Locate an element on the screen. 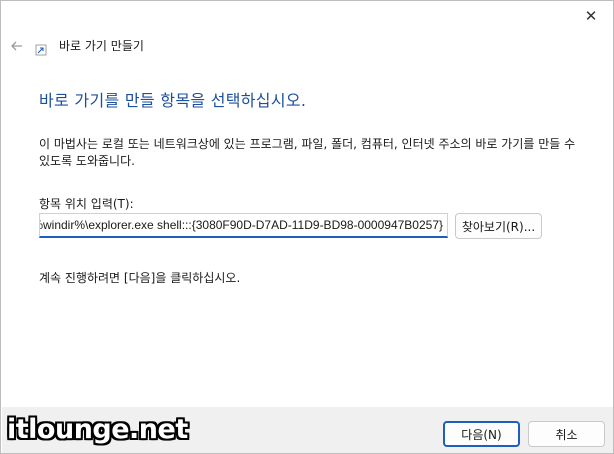  back-arrow-icon is located at coordinates (16, 46).